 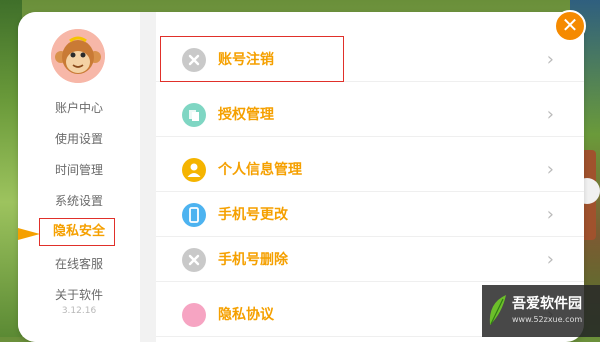 What do you see at coordinates (194, 115) in the screenshot?
I see `authorization-icon` at bounding box center [194, 115].